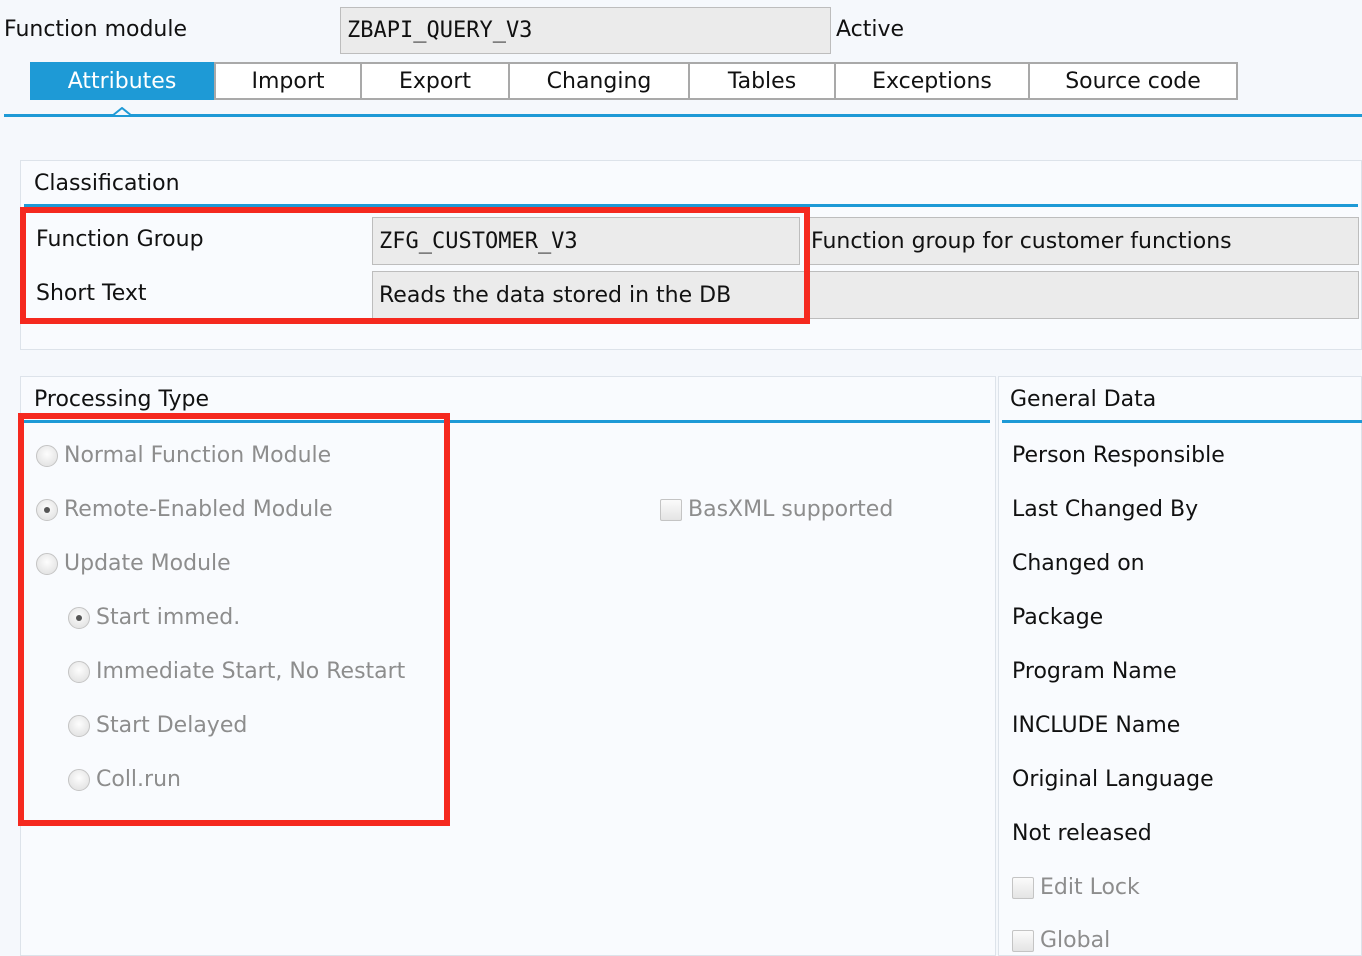 This screenshot has height=956, width=1362. What do you see at coordinates (762, 81) in the screenshot?
I see `tab-tables: Tables` at bounding box center [762, 81].